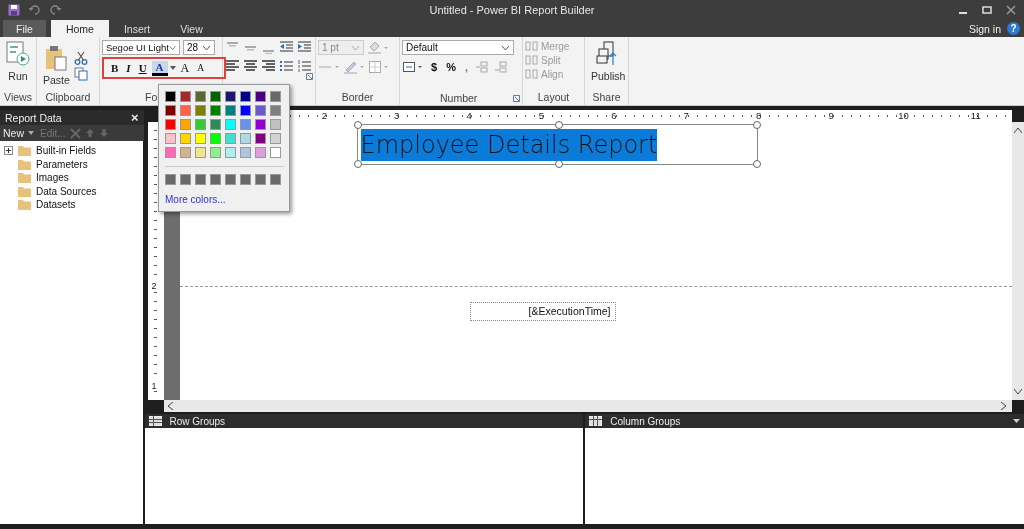 This screenshot has height=529, width=1024. I want to click on vertical-scrollbar, so click(1018, 261).